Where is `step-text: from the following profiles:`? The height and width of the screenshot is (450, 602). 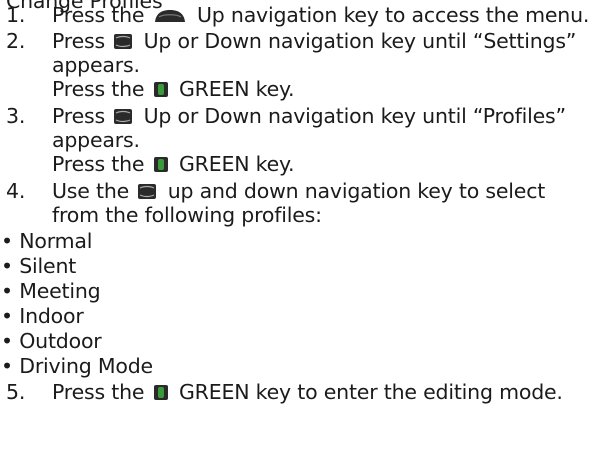 step-text: from the following profiles: is located at coordinates (187, 215).